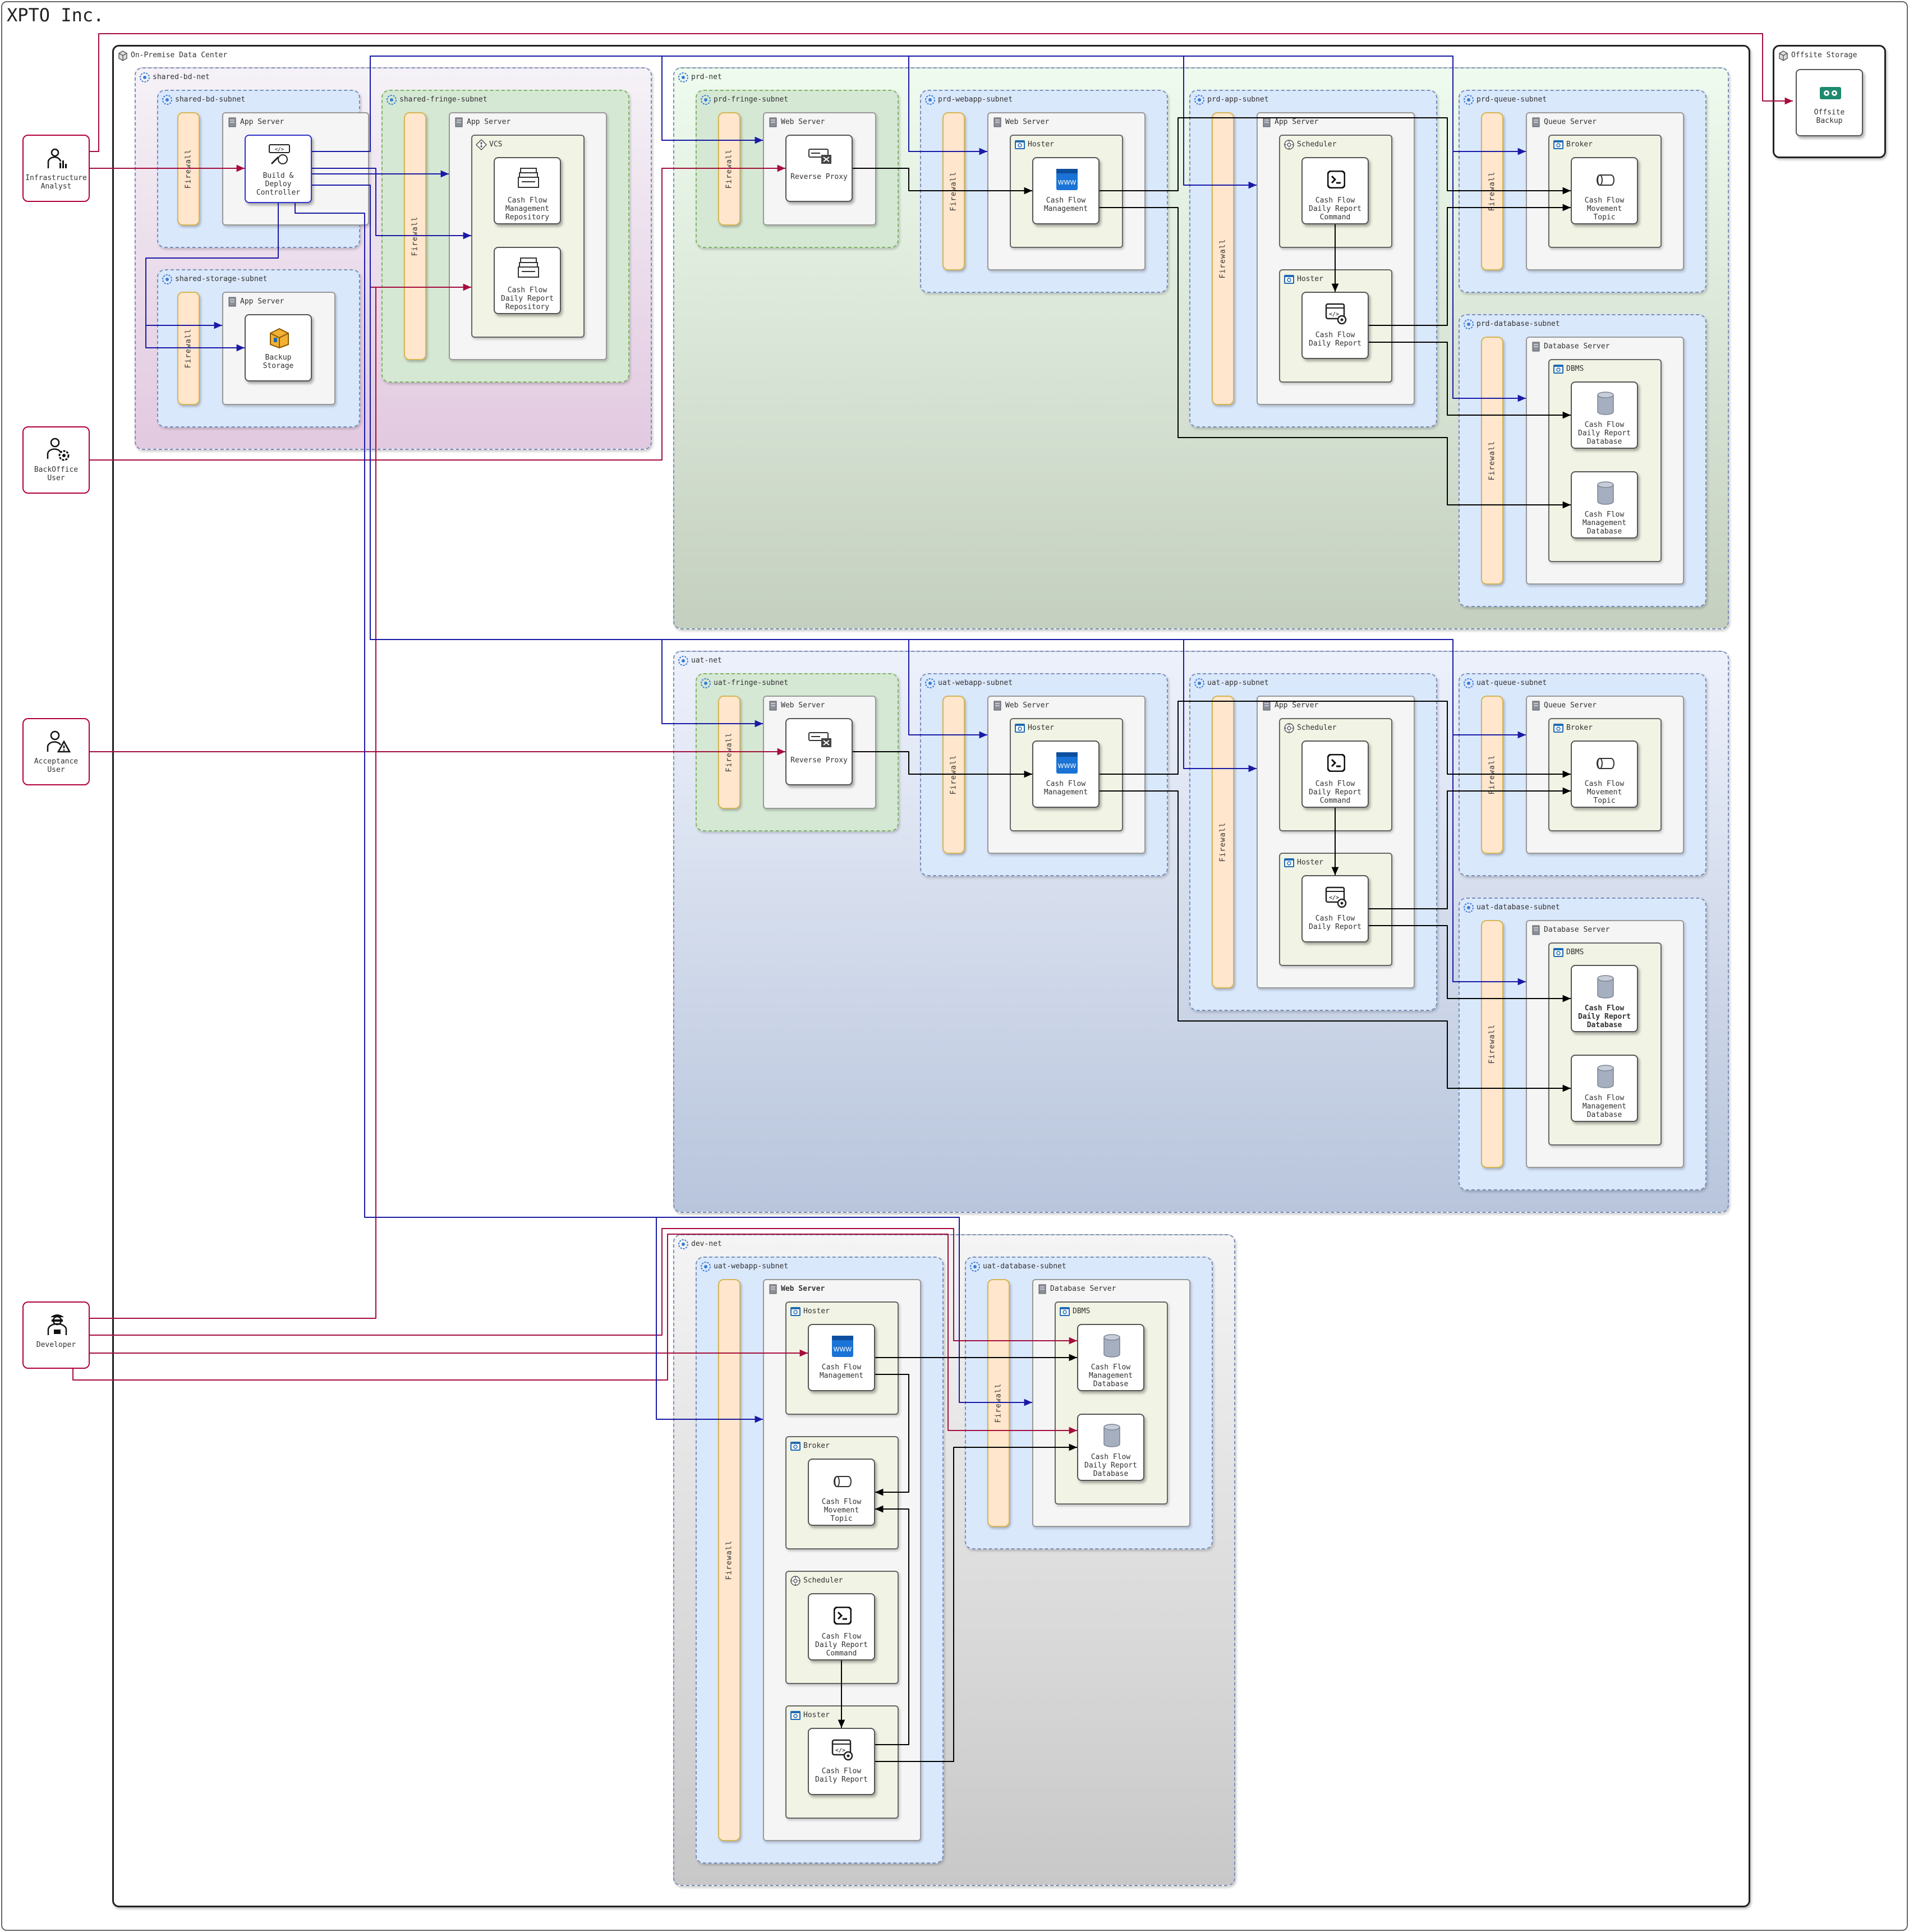  I want to click on prd-app-subnet-label: prd-app-subnet, so click(1238, 99).